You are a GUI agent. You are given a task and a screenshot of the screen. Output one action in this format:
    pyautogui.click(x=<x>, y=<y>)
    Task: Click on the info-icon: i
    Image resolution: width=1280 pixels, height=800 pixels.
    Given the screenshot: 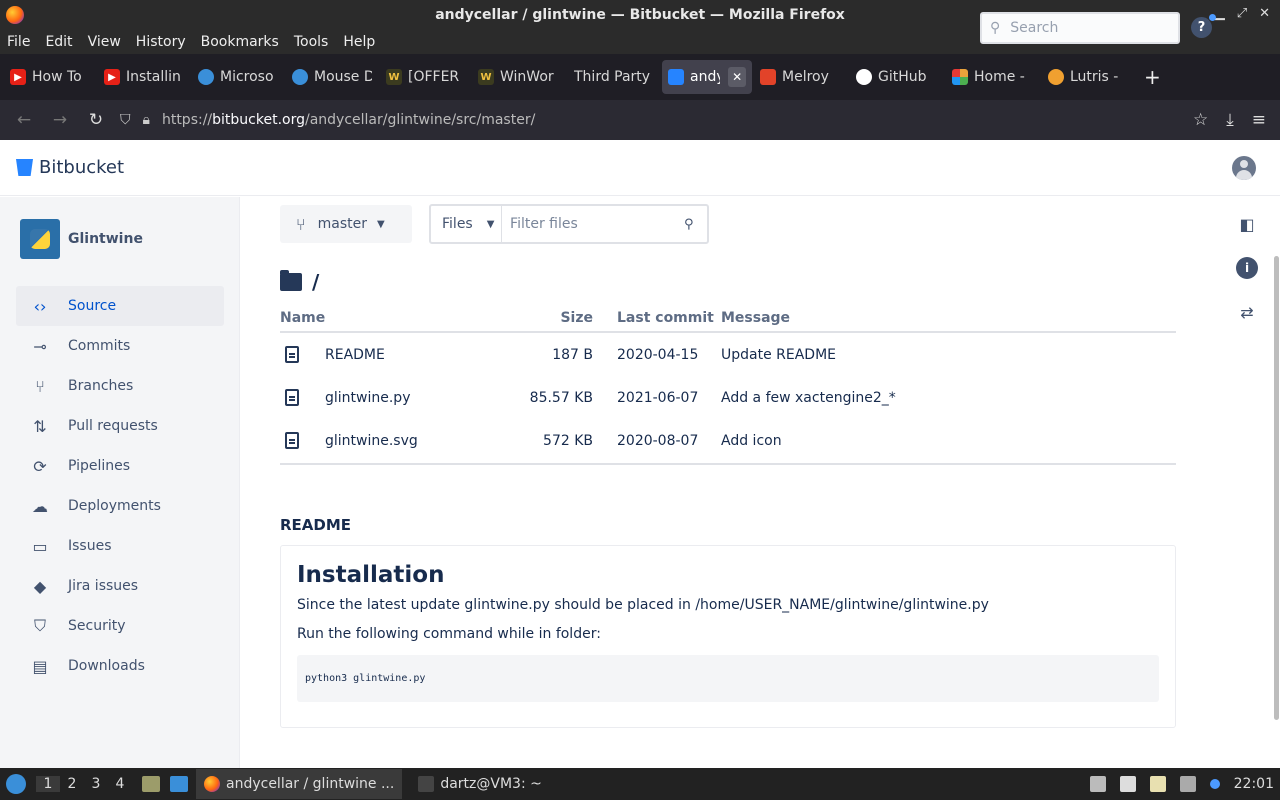 What is the action you would take?
    pyautogui.click(x=1247, y=268)
    